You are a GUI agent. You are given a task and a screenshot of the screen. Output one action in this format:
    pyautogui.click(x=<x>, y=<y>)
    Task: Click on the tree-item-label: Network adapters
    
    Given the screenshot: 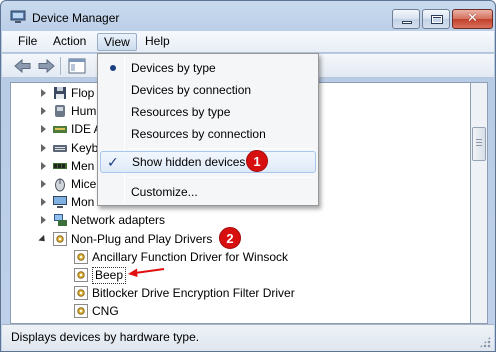 What is the action you would take?
    pyautogui.click(x=118, y=220)
    